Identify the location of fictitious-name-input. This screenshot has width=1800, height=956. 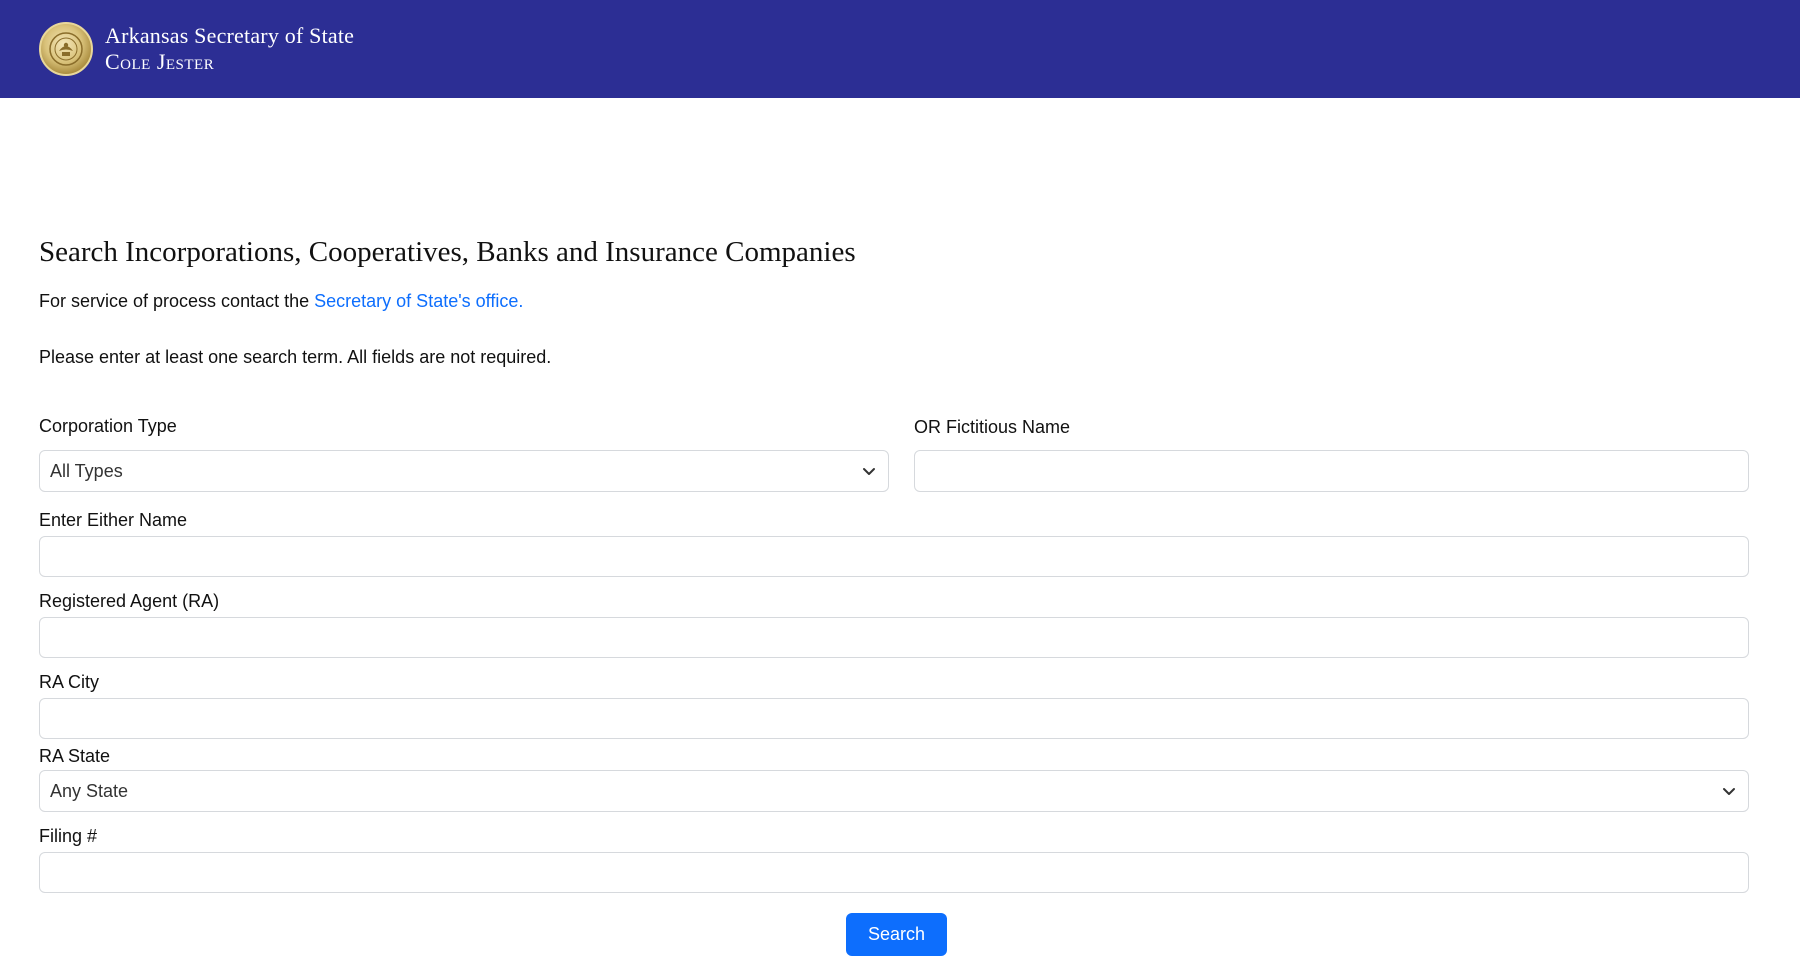
(1331, 471).